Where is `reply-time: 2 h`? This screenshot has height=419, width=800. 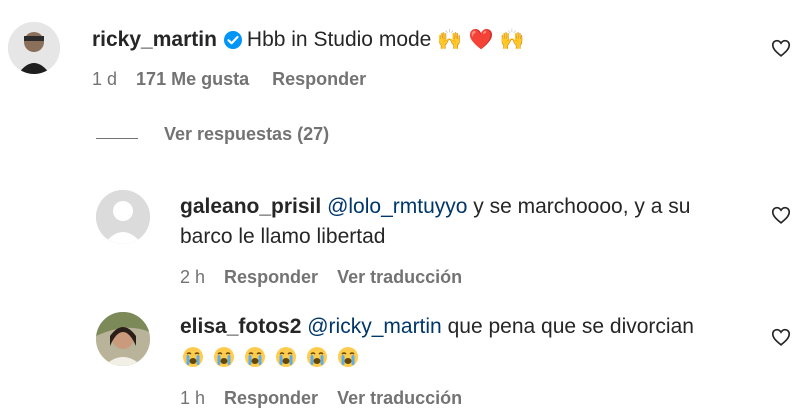
reply-time: 2 h is located at coordinates (193, 277).